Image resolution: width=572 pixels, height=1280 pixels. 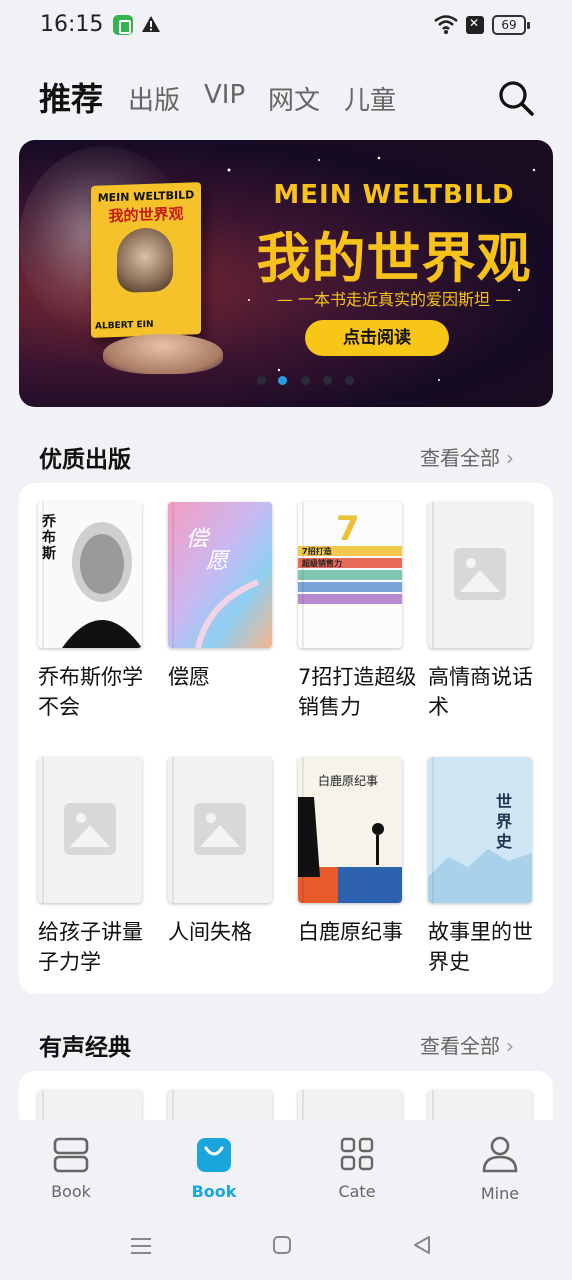 What do you see at coordinates (146, 215) in the screenshot?
I see `banner-book-cn-title: 我的世界观` at bounding box center [146, 215].